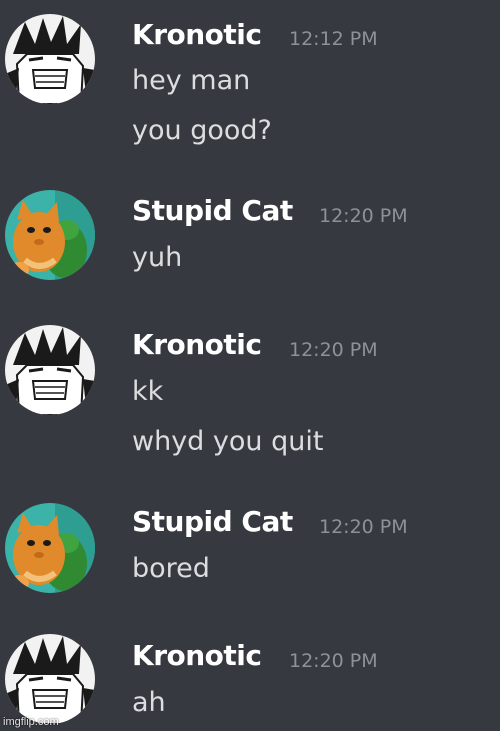 Image resolution: width=500 pixels, height=731 pixels. I want to click on message-text: whyd you quit, so click(228, 441).